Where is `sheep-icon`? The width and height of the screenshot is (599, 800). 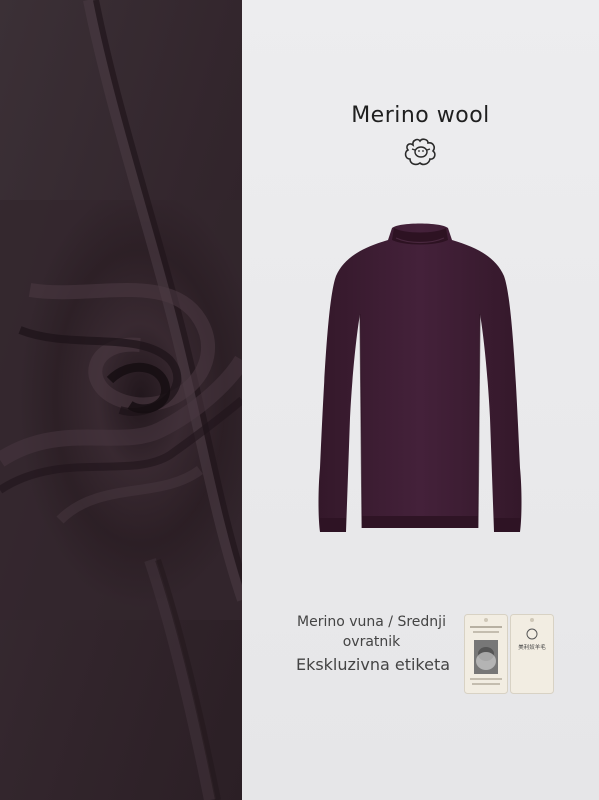
sheep-icon is located at coordinates (421, 153).